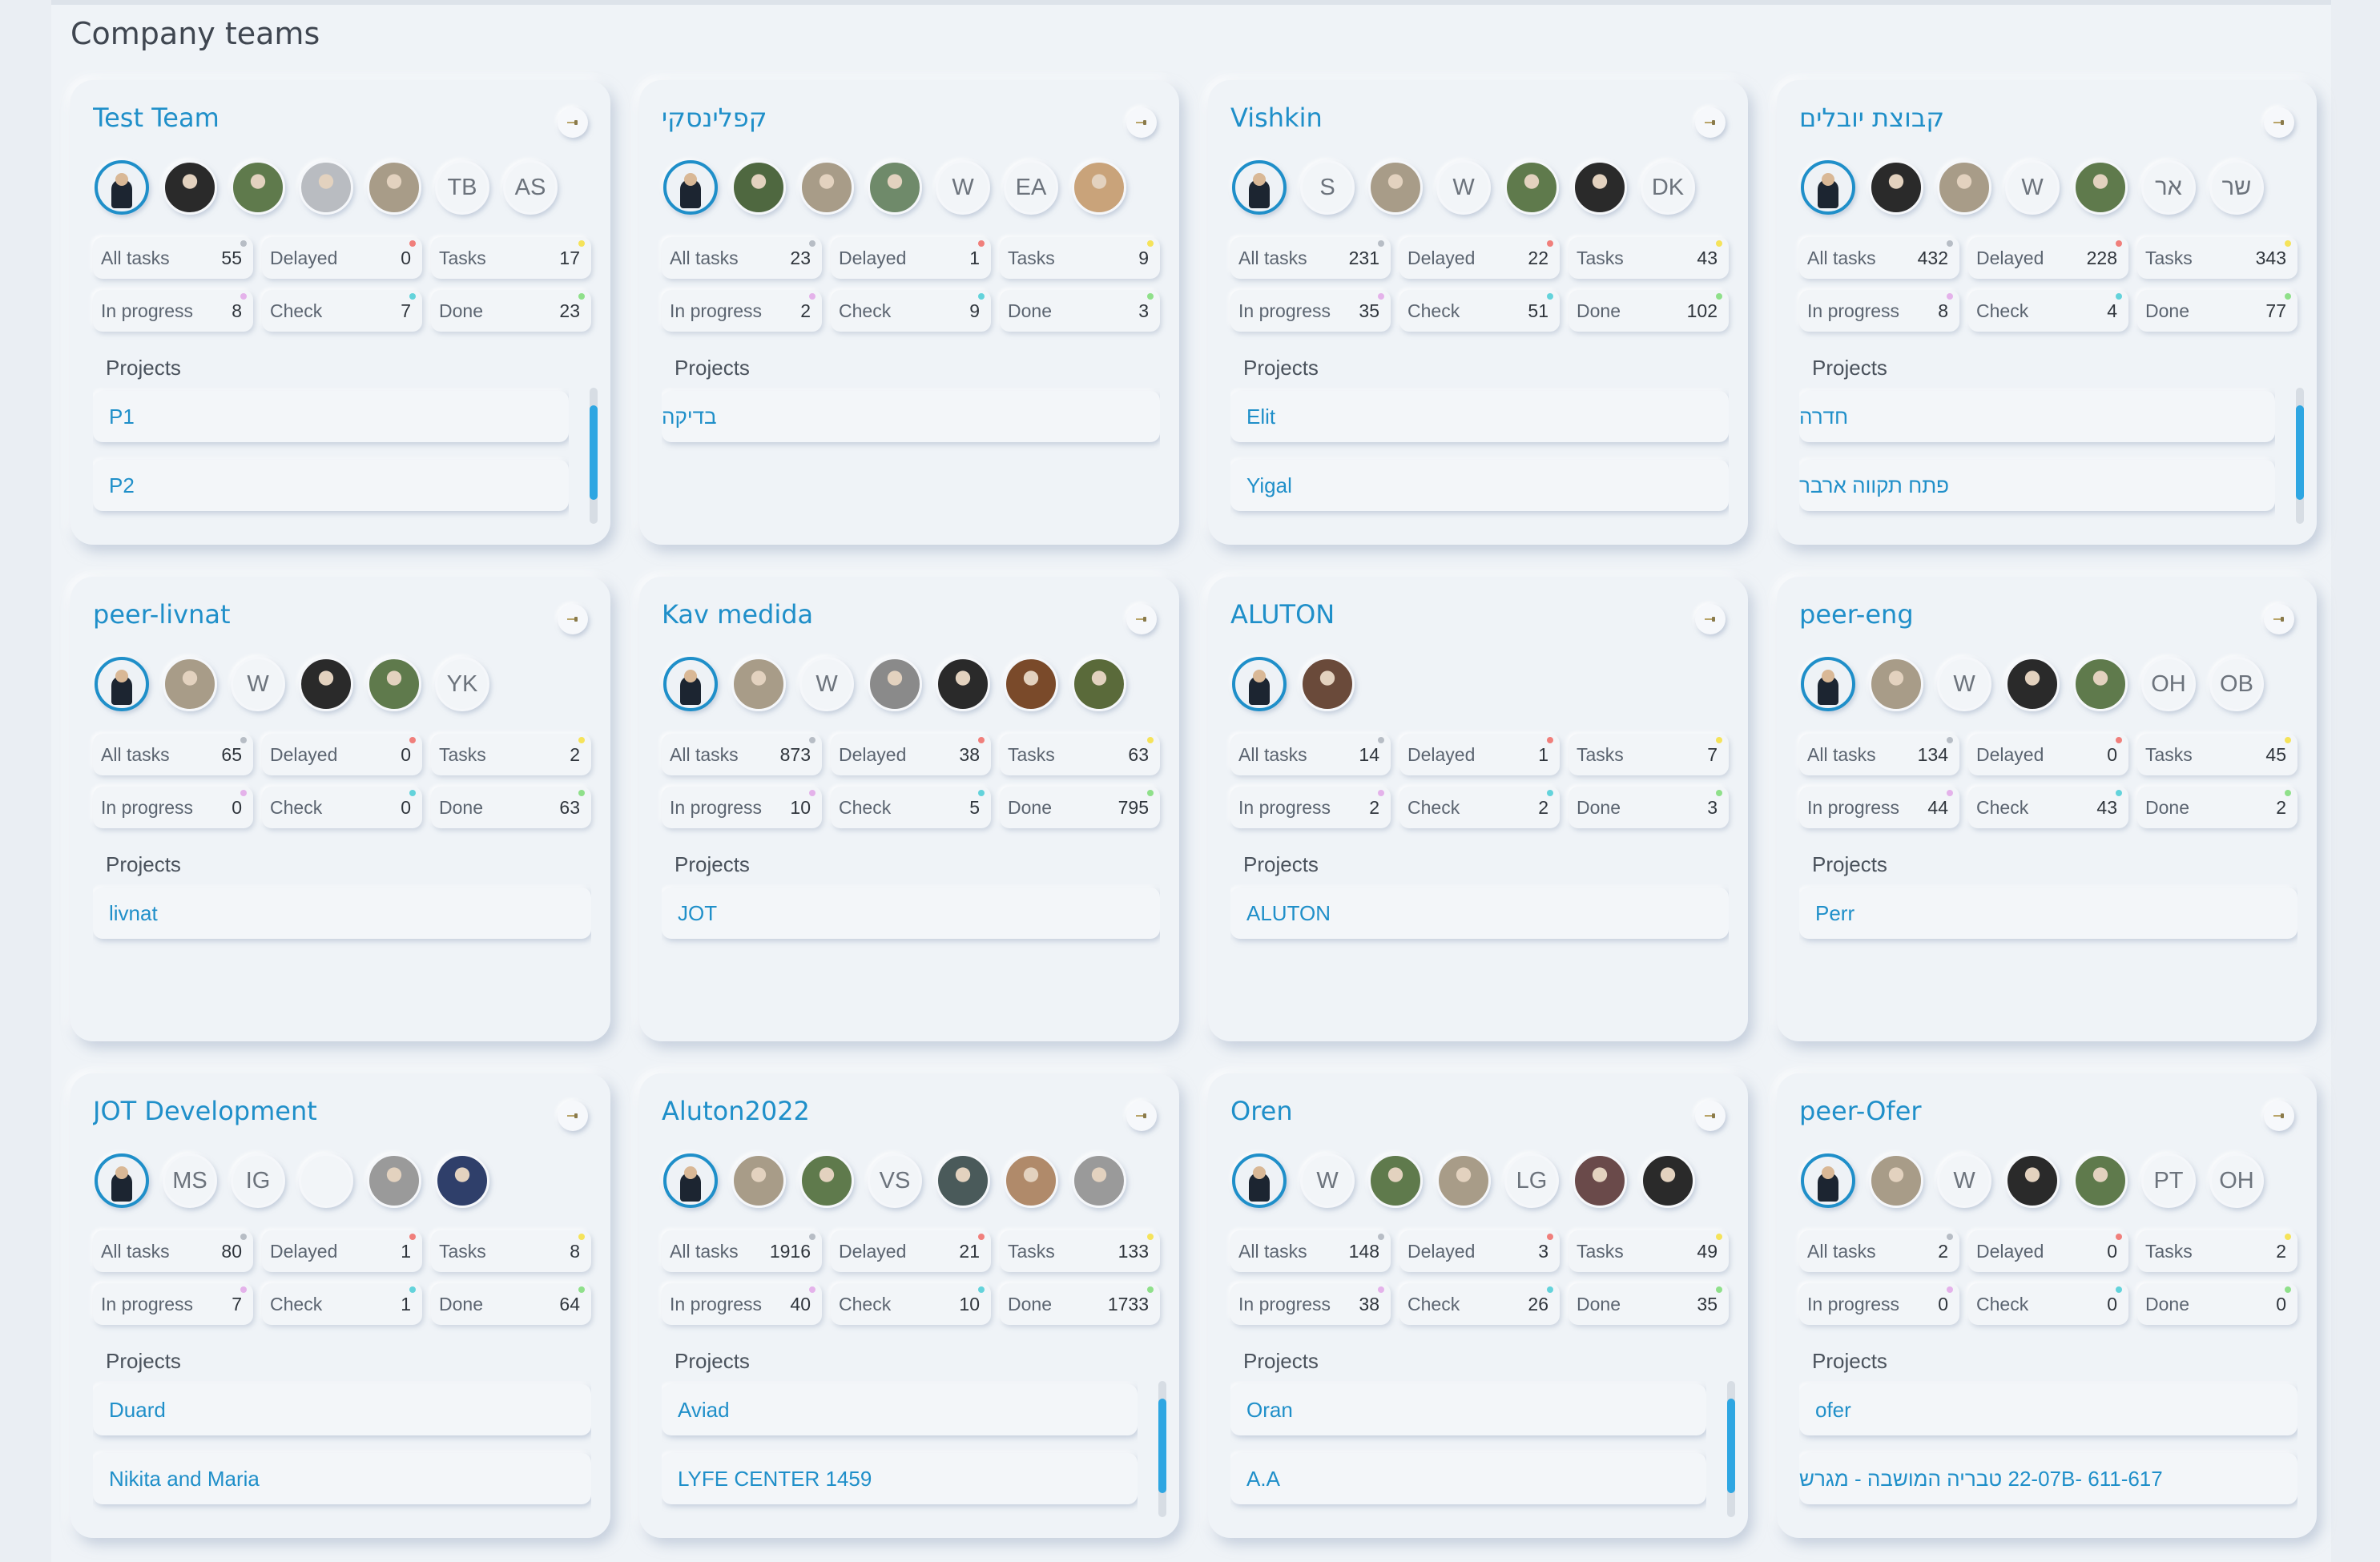 The image size is (2380, 1562). What do you see at coordinates (1080, 807) in the screenshot?
I see `stat-done: Done 795` at bounding box center [1080, 807].